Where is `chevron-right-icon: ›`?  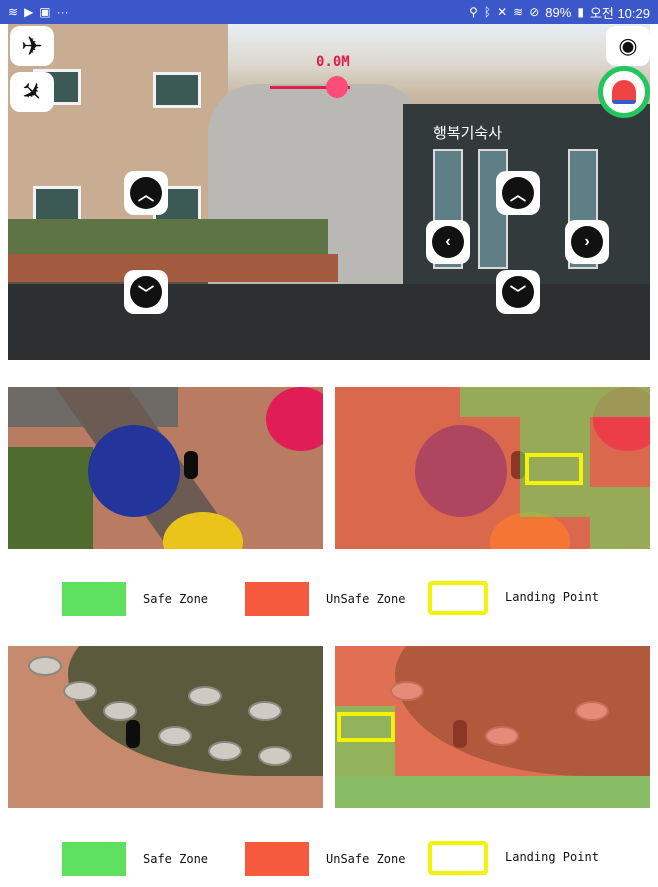
chevron-right-icon: › is located at coordinates (587, 242).